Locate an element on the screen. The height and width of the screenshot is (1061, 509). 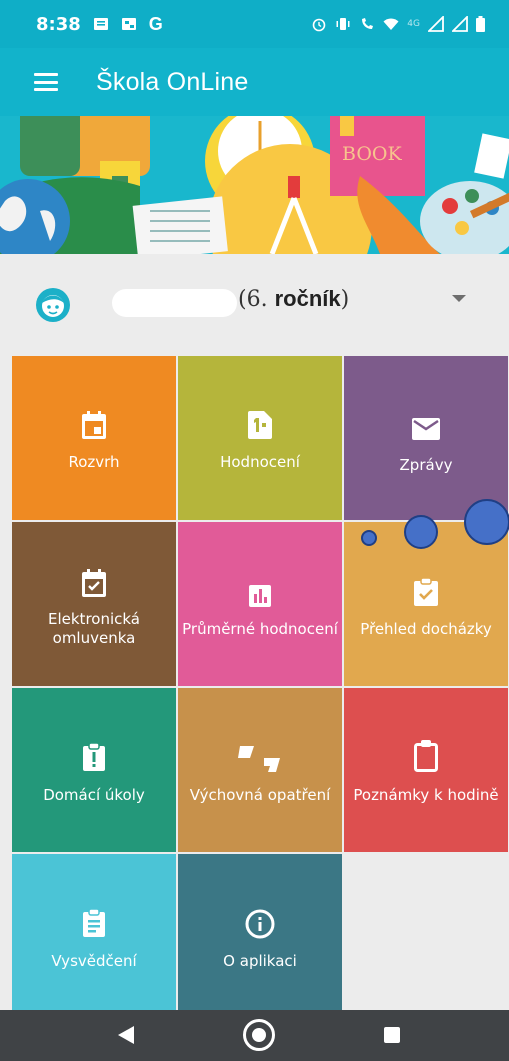
app-bar: Škola OnLine is located at coordinates (254, 82).